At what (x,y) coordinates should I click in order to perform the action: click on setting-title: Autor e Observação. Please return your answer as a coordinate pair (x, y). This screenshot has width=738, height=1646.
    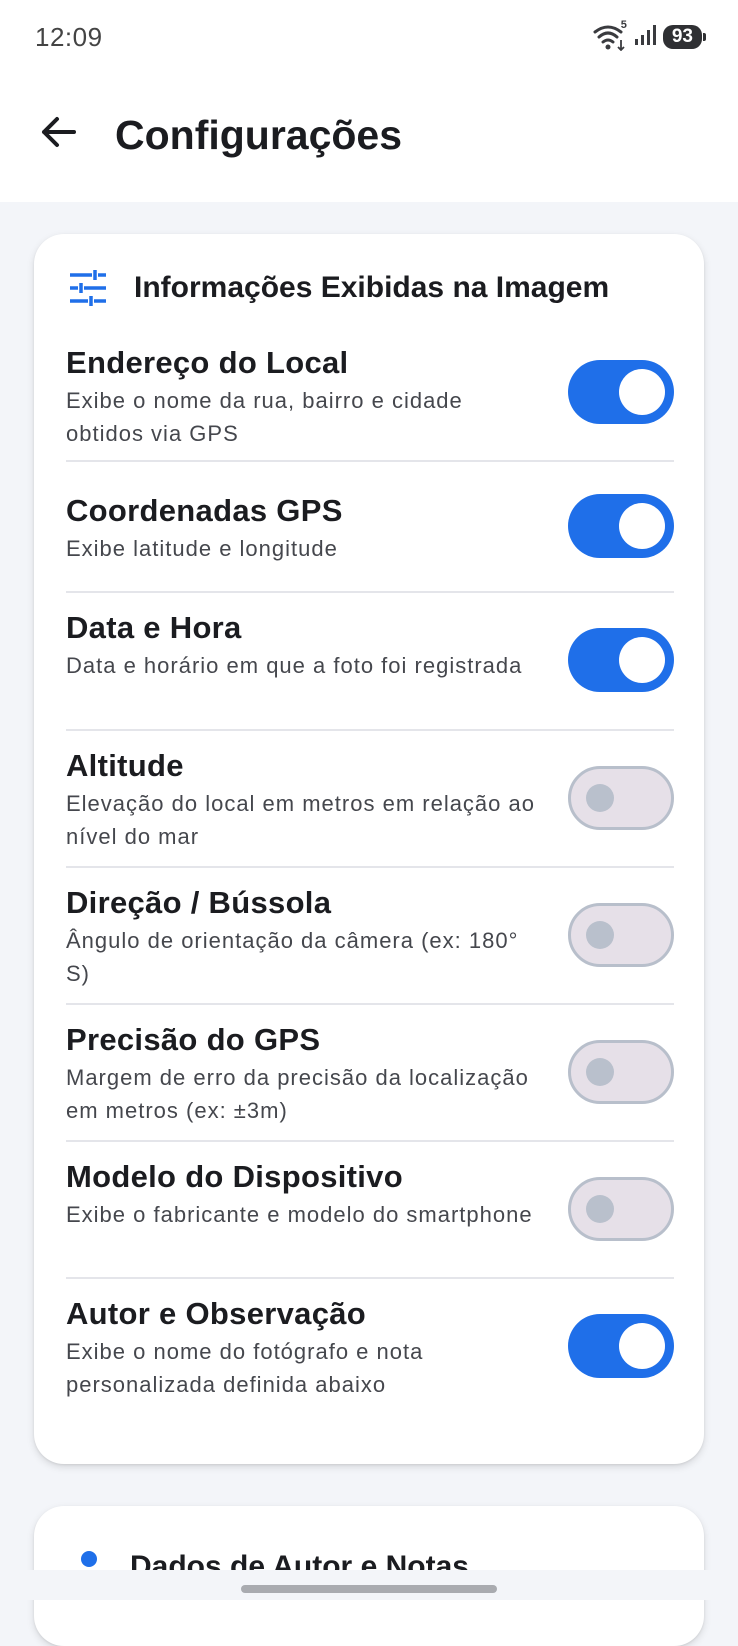
    Looking at the image, I should click on (216, 1313).